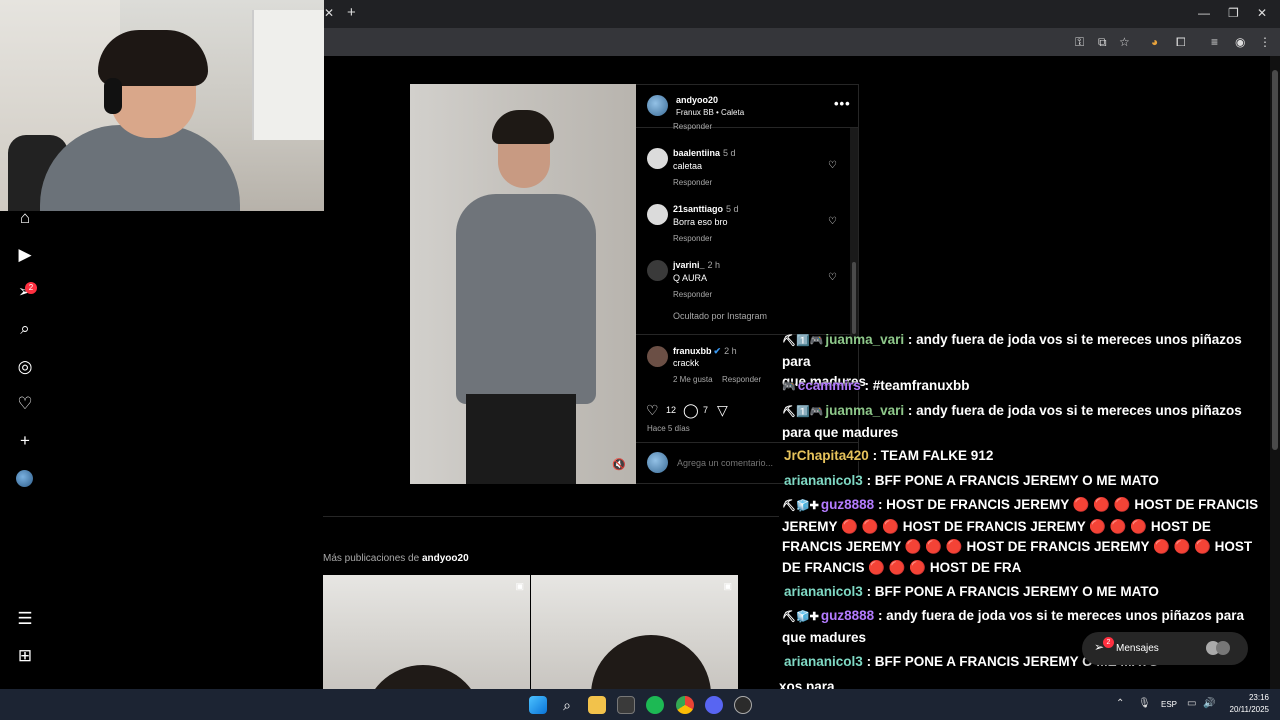  Describe the element at coordinates (1169, 704) in the screenshot. I see `keyboard-language: ESP` at that location.